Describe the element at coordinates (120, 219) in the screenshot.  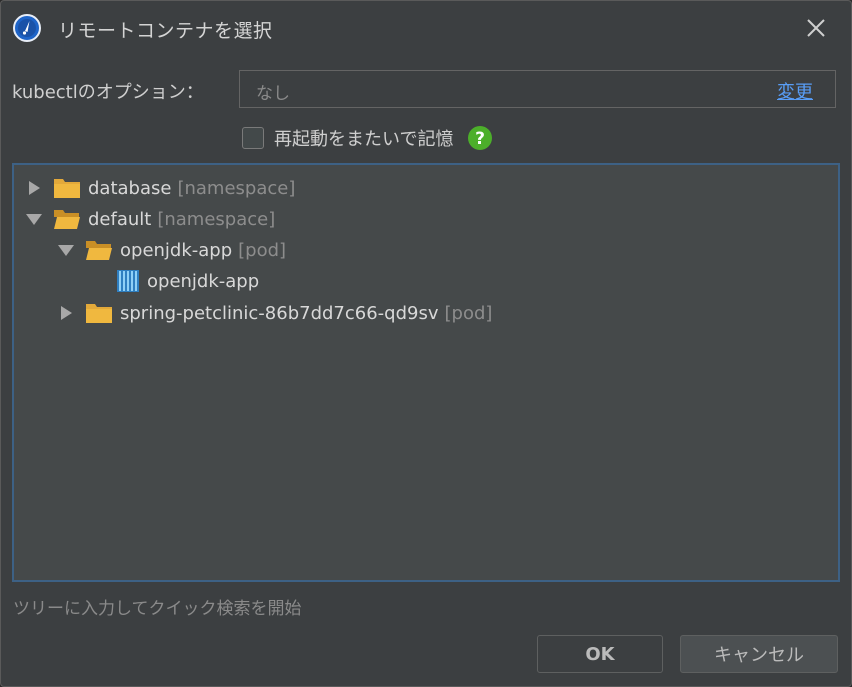
I see `tree-node-name: default` at that location.